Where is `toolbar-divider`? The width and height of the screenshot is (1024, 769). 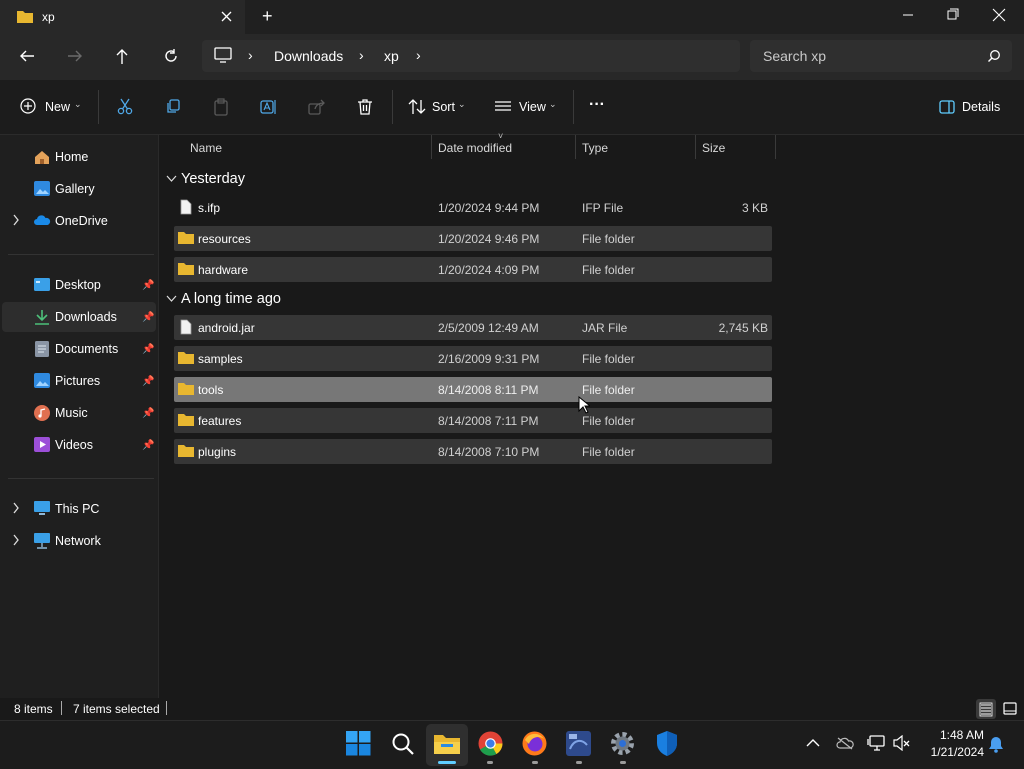
toolbar-divider is located at coordinates (573, 107).